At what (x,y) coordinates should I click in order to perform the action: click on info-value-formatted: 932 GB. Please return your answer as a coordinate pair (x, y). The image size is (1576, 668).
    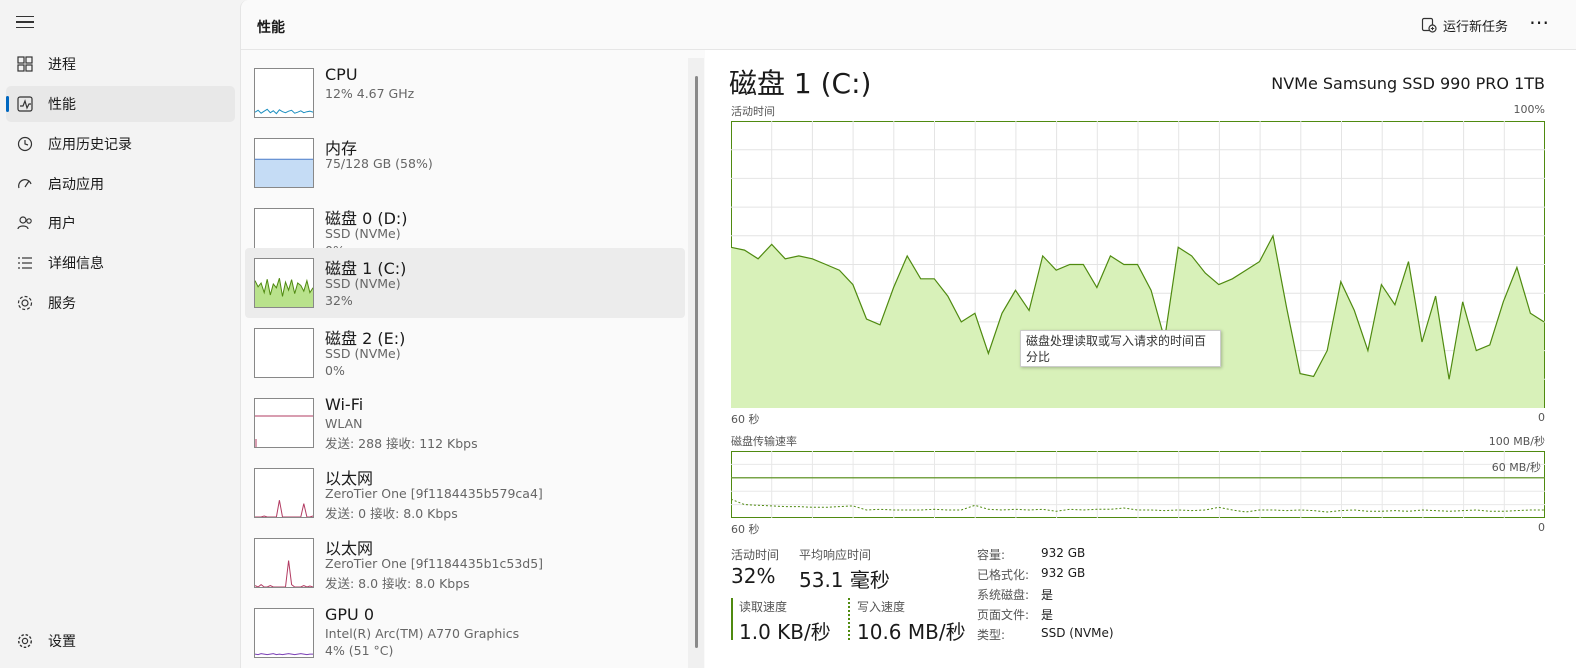
    Looking at the image, I should click on (1063, 573).